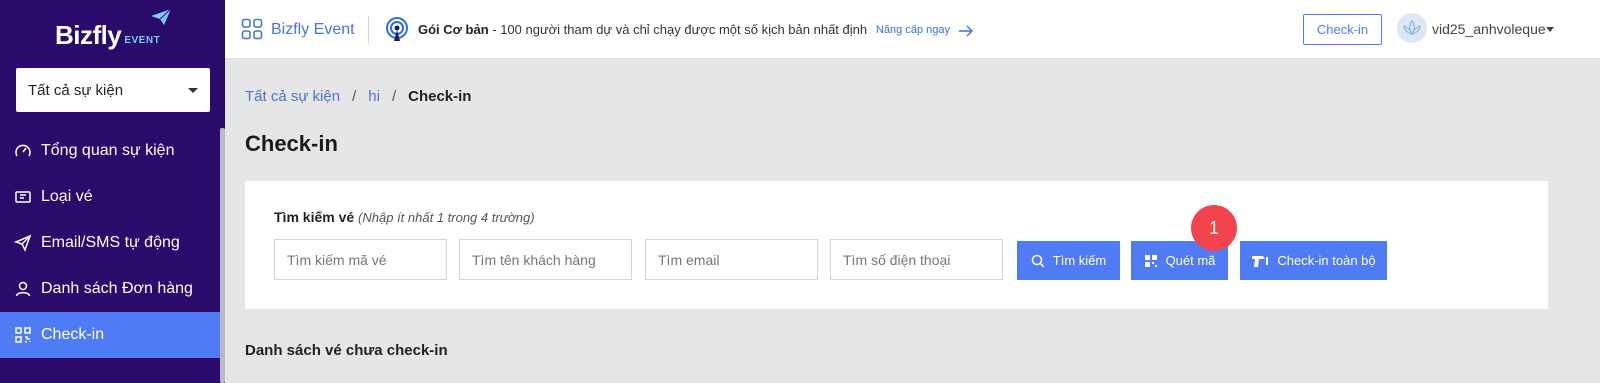 The image size is (1600, 383). Describe the element at coordinates (23, 197) in the screenshot. I see `ticket-icon` at that location.